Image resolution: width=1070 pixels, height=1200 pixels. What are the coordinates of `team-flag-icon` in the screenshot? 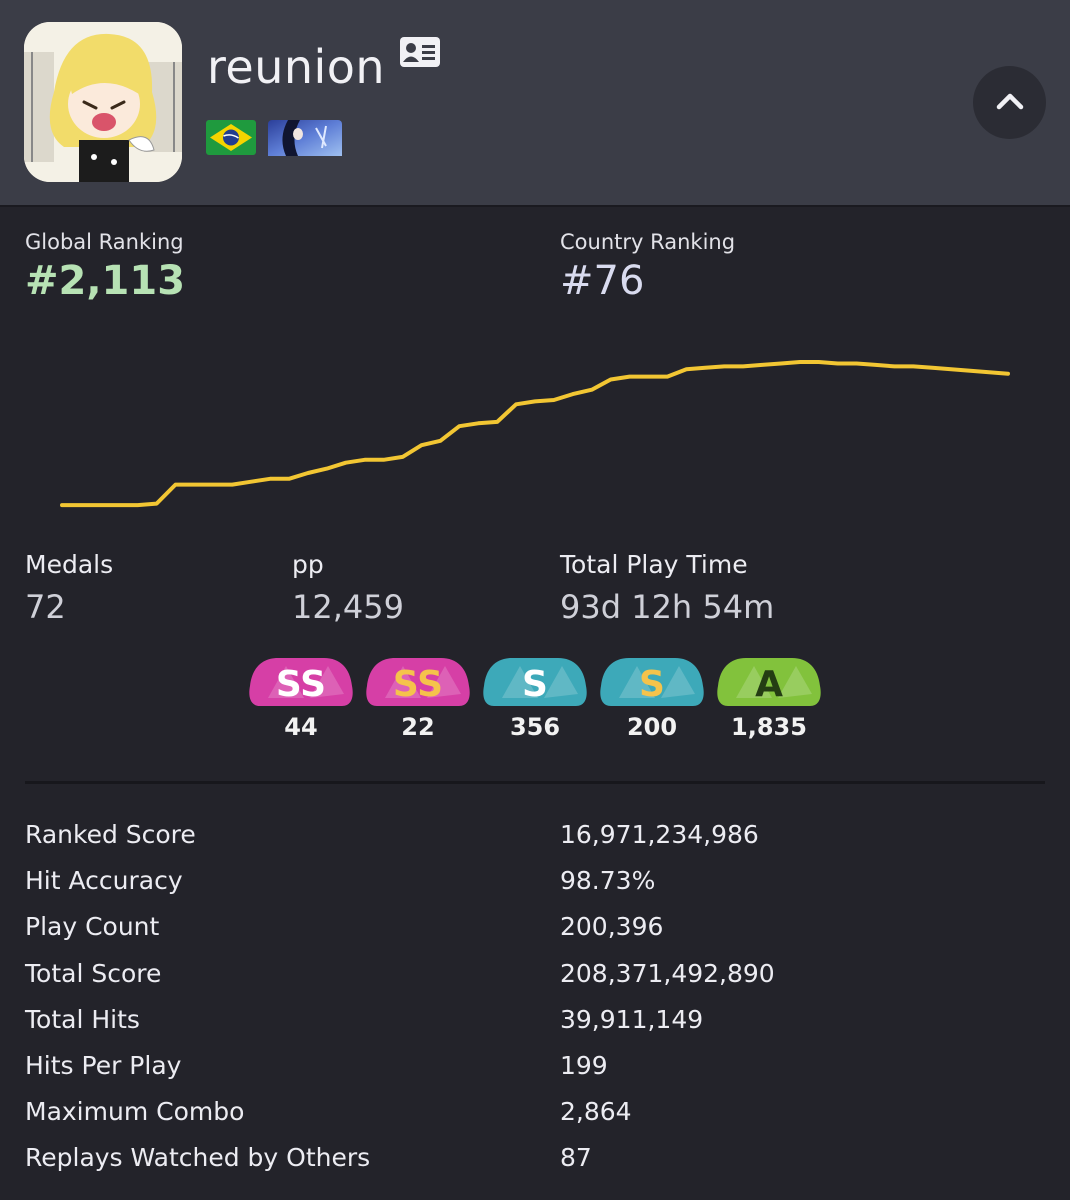 It's located at (305, 140).